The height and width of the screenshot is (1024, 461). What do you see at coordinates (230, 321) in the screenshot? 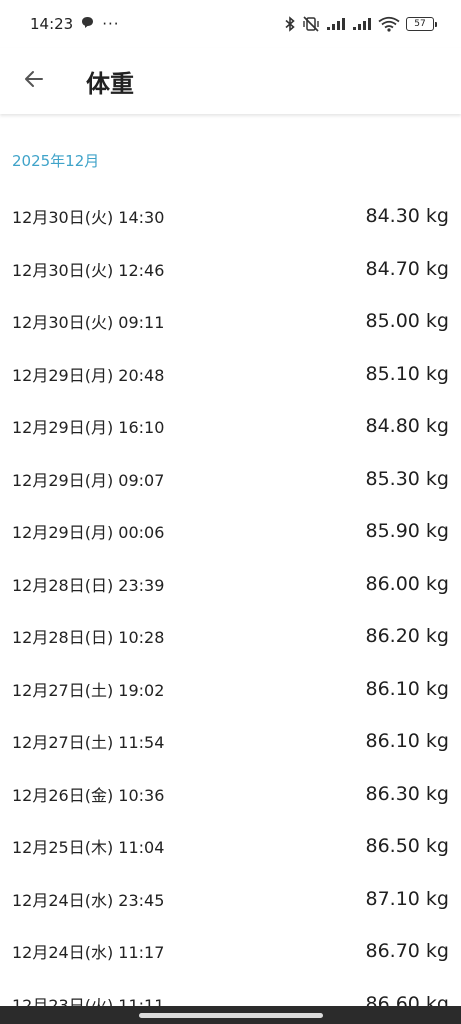
I see `weight-entry-row: 12月30日(火) 09:11 85.00 kg` at bounding box center [230, 321].